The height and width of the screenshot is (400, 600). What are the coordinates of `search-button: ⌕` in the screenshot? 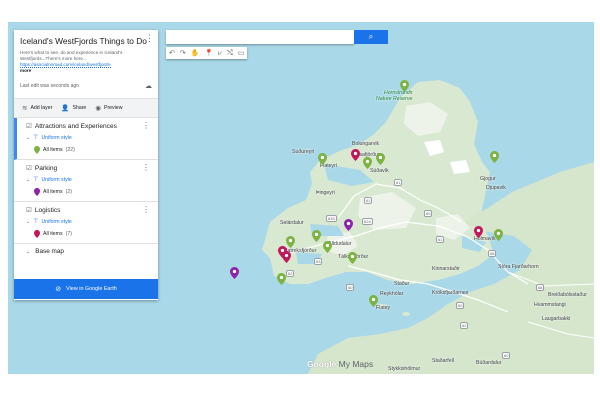 It's located at (371, 37).